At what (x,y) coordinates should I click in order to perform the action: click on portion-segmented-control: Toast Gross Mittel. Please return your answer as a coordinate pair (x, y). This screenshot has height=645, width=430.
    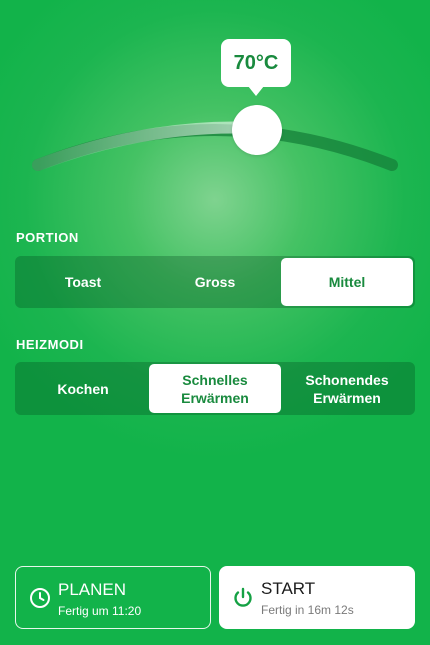
    Looking at the image, I should click on (215, 282).